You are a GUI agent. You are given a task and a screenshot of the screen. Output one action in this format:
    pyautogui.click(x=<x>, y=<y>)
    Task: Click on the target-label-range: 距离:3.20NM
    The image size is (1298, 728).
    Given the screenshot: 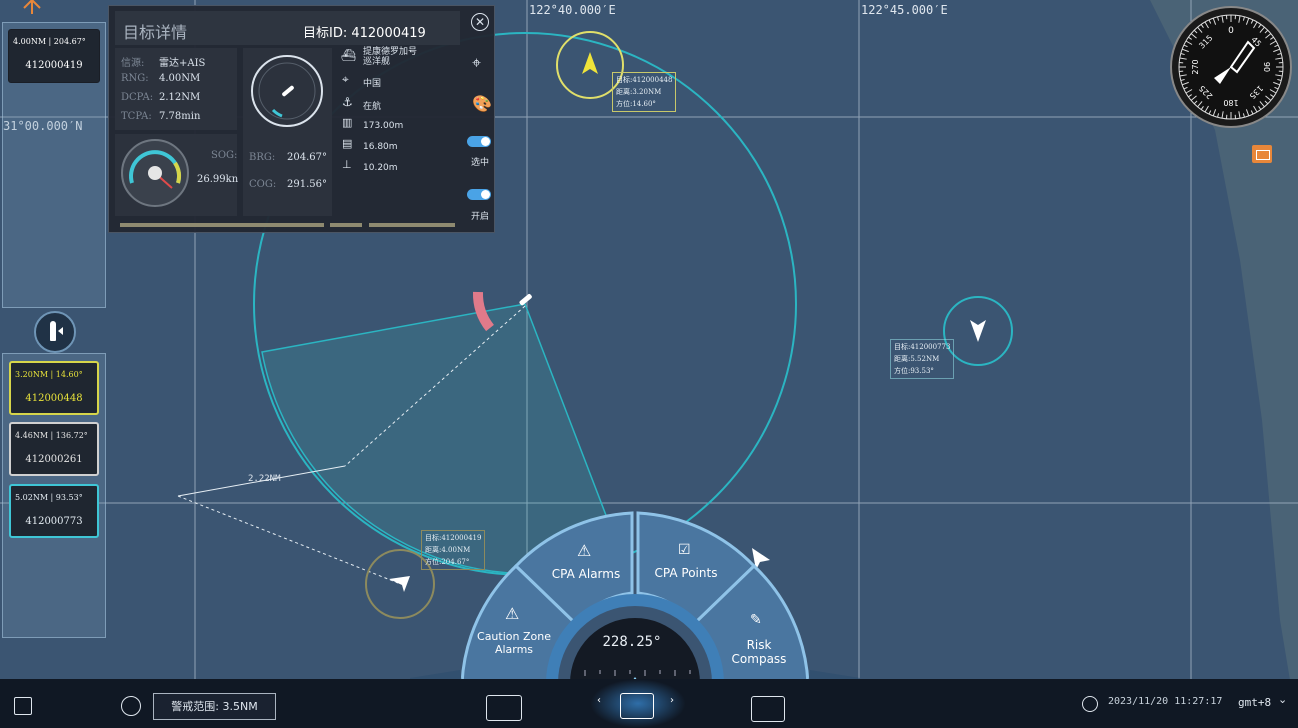 What is the action you would take?
    pyautogui.click(x=639, y=92)
    